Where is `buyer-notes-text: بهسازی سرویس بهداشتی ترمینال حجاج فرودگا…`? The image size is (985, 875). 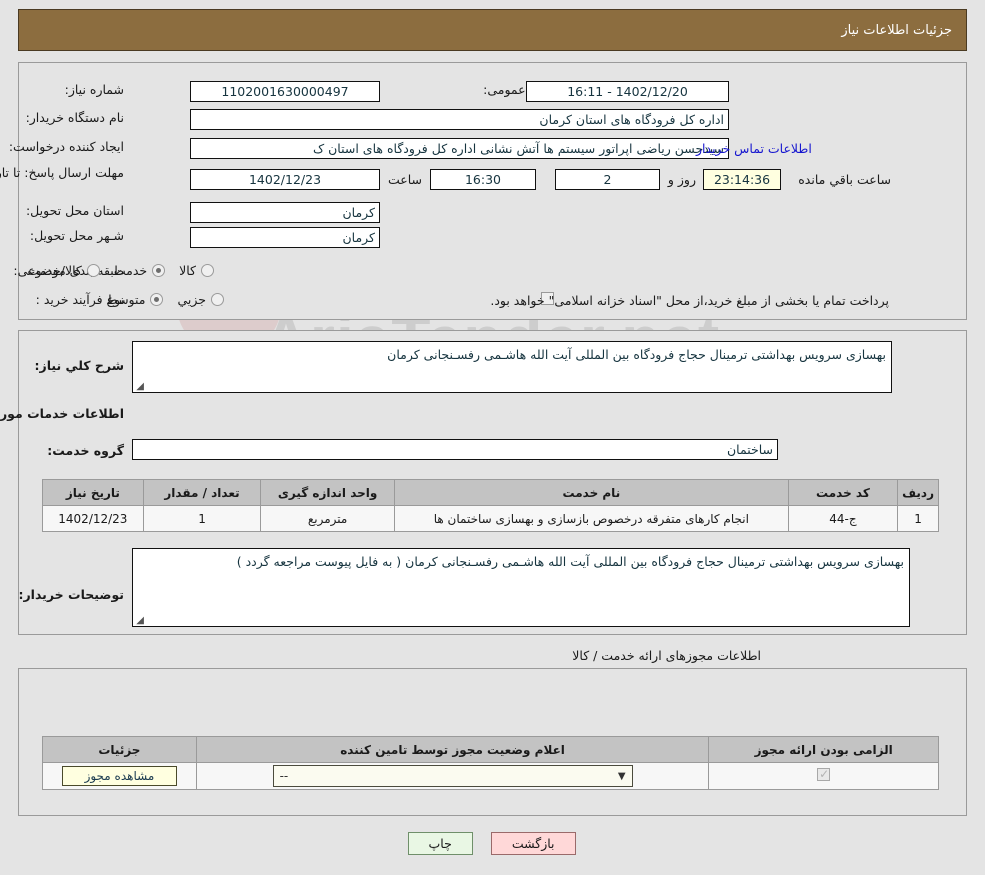 buyer-notes-text: بهسازی سرویس بهداشتی ترمینال حجاج فرودگا… is located at coordinates (571, 561).